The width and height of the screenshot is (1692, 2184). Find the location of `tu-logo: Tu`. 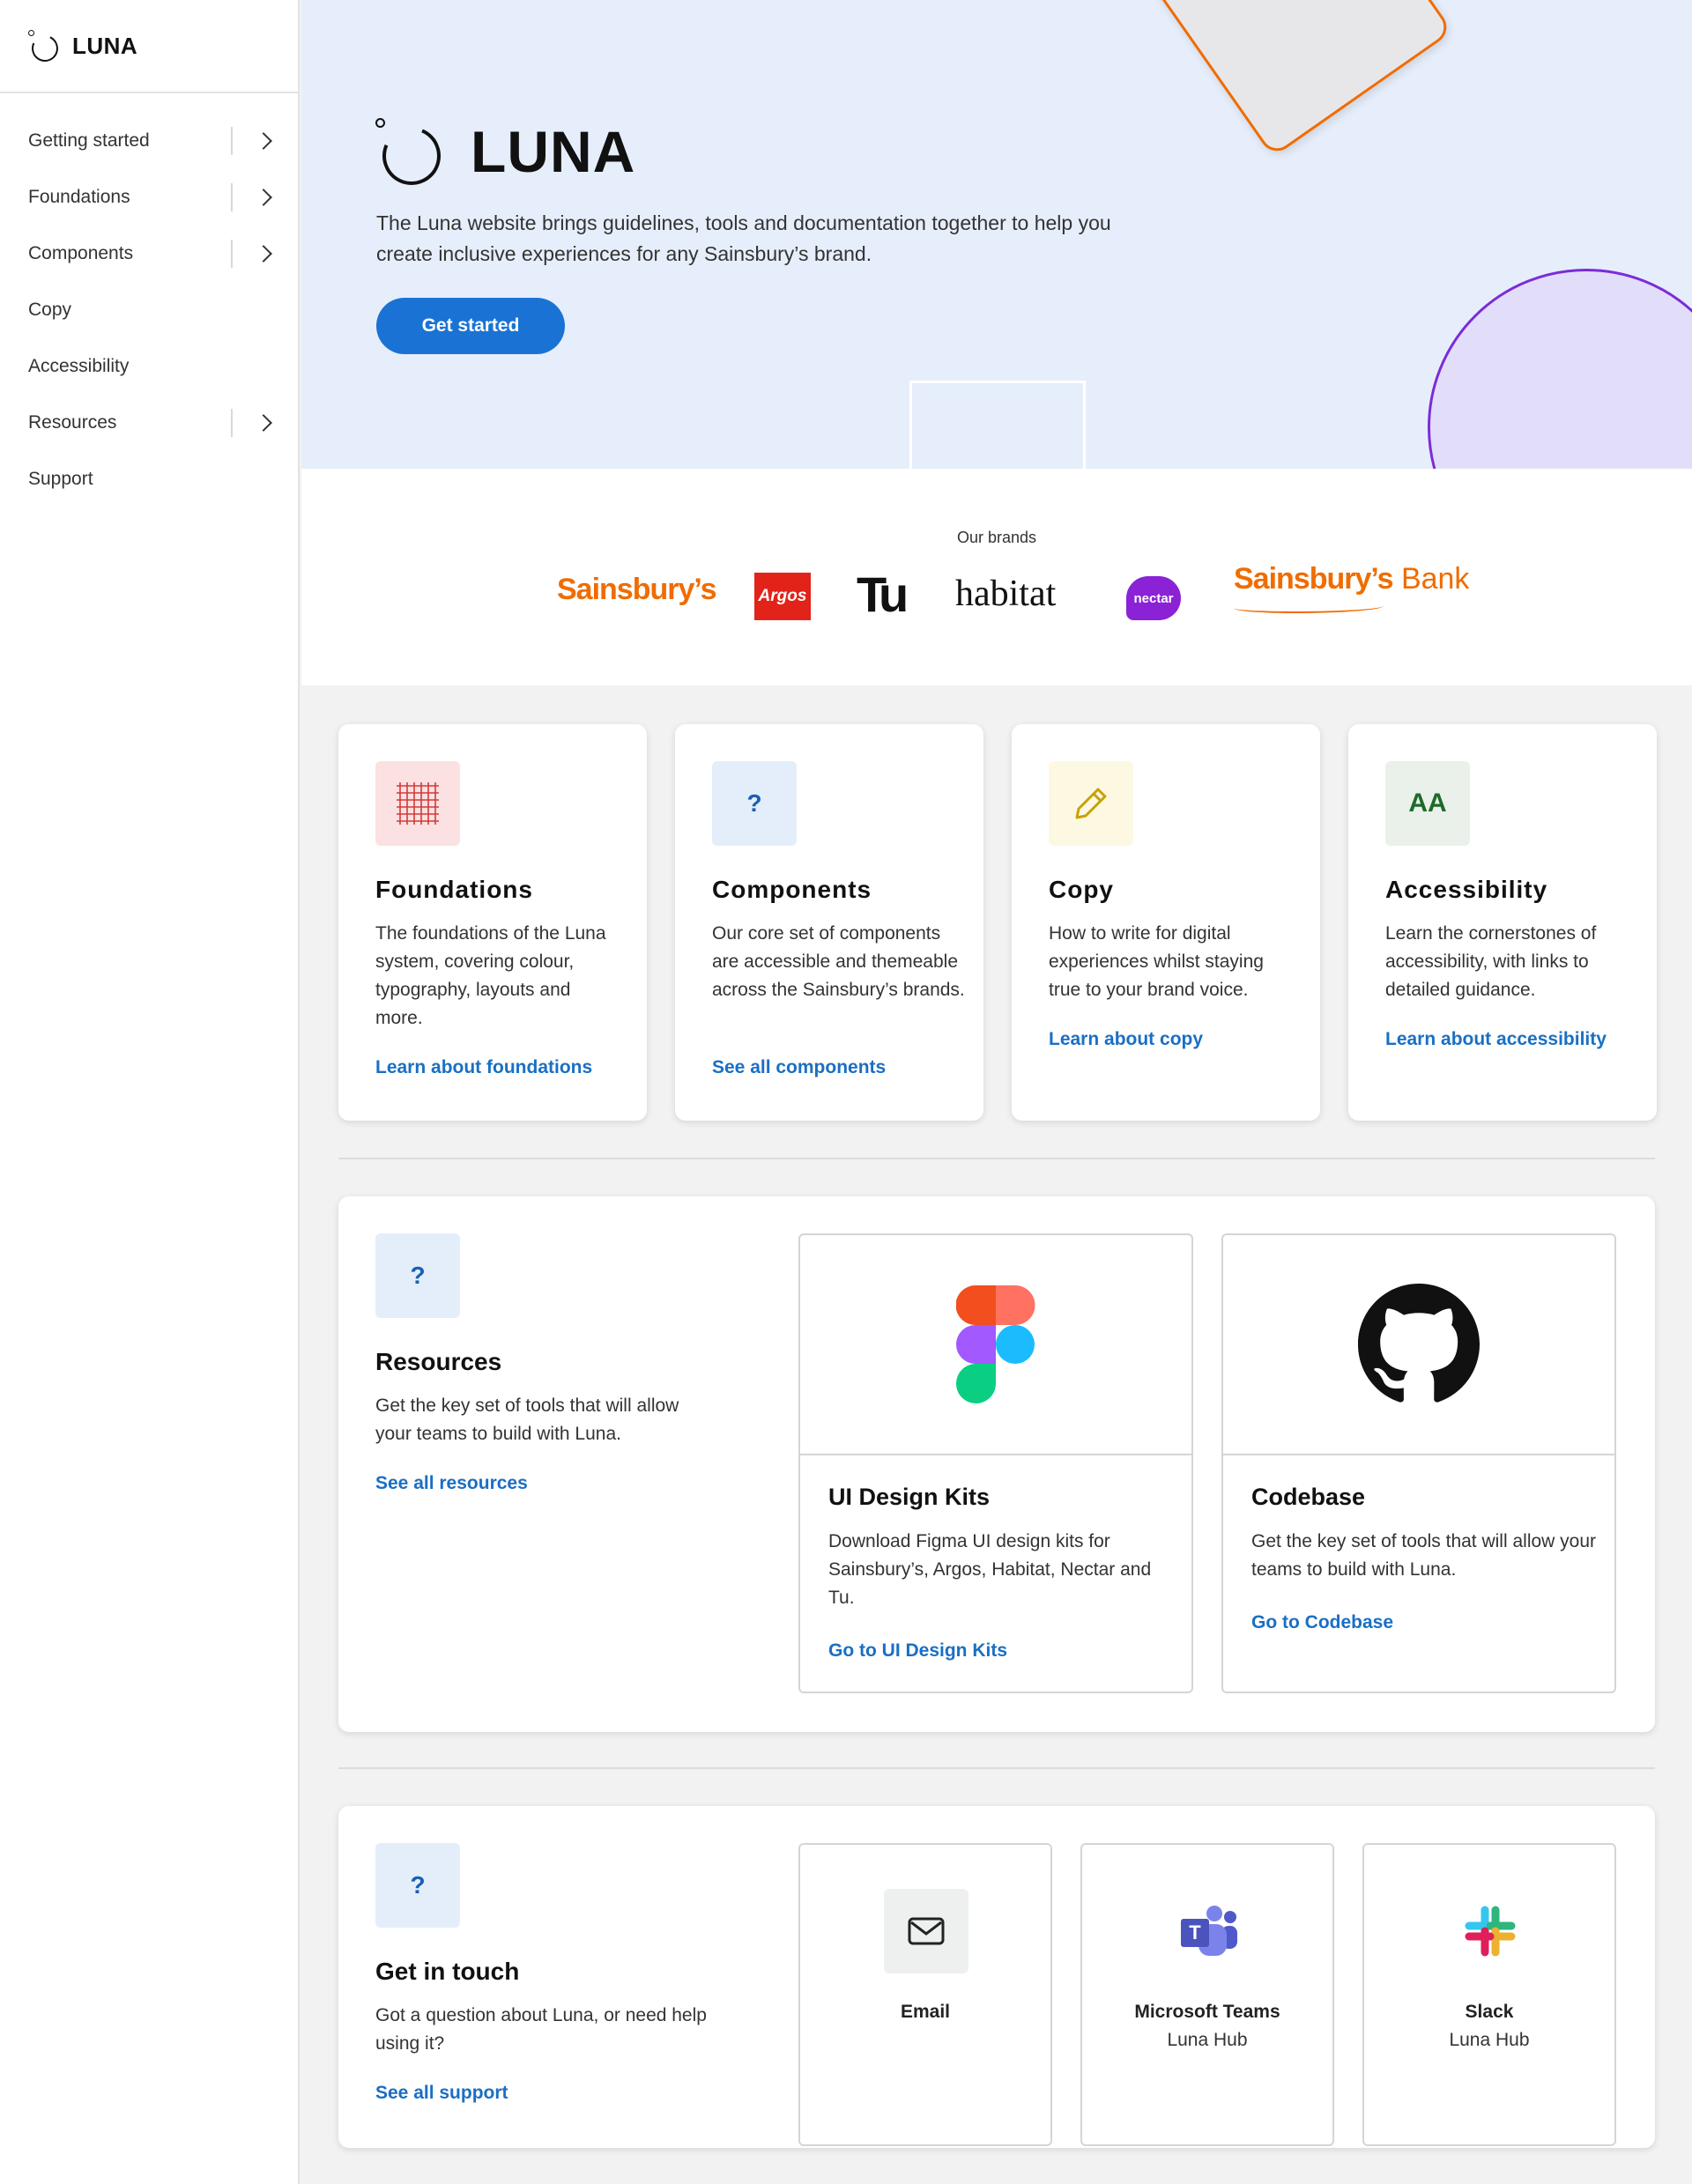

tu-logo: Tu is located at coordinates (883, 594).